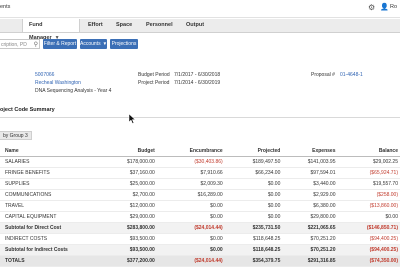  What do you see at coordinates (44, 75) in the screenshot?
I see `project-id-link: 5007066` at bounding box center [44, 75].